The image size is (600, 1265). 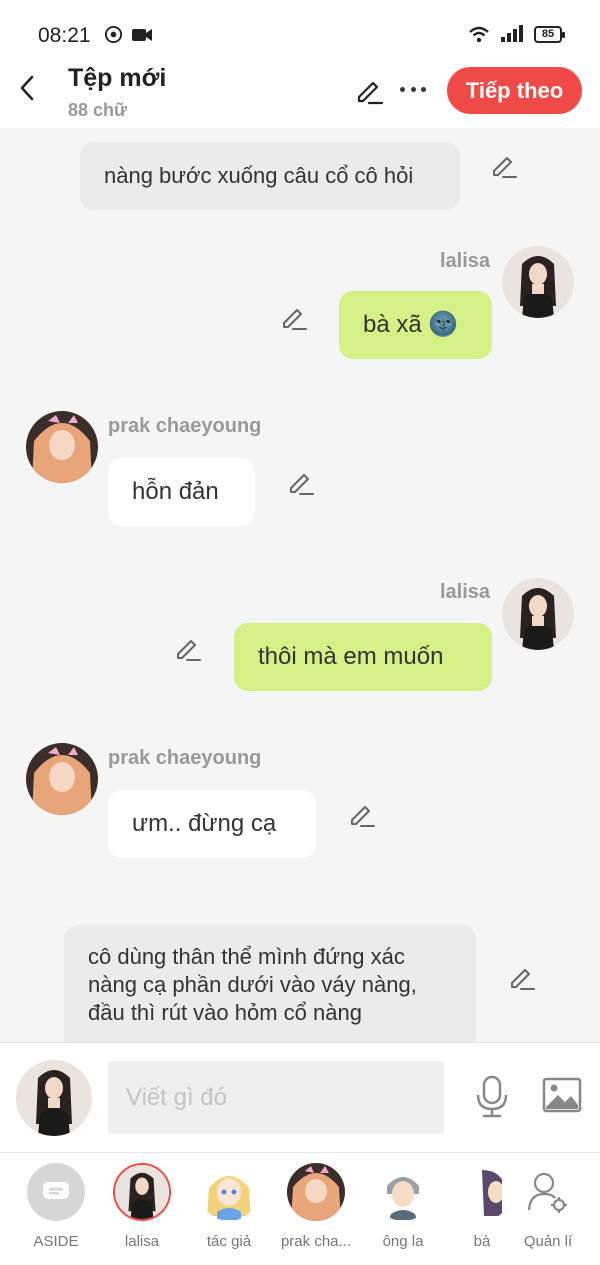 I want to click on message-text: bà xã 🌚, so click(x=411, y=324).